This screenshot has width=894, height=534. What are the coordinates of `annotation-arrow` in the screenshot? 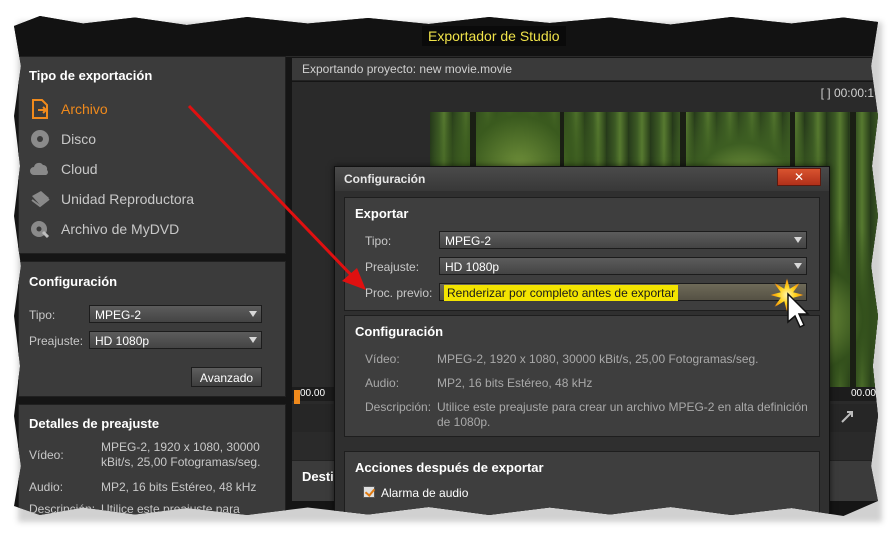 It's located at (276, 197).